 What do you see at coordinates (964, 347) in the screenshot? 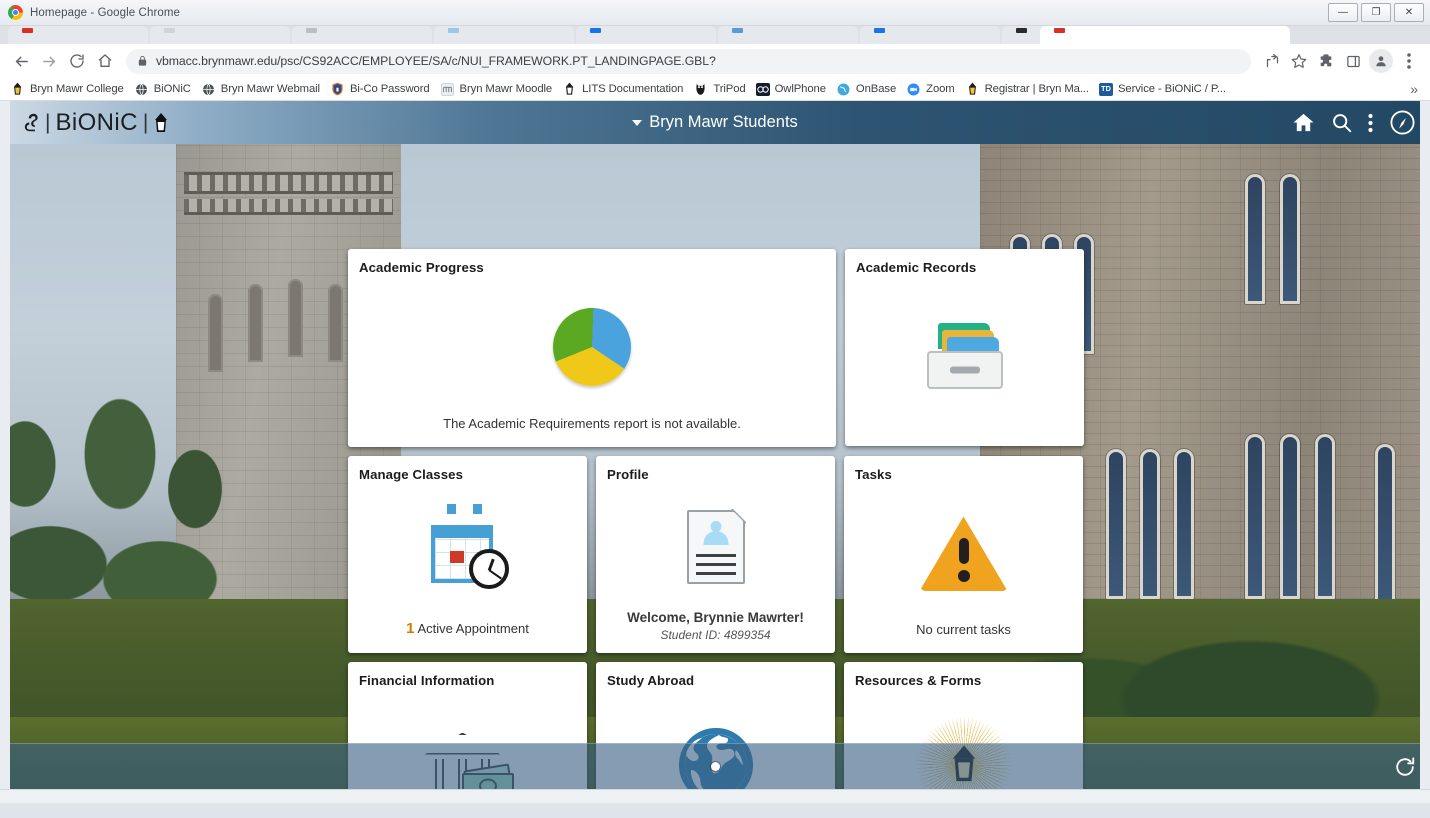
I see `tile-academic-records: Academic Records` at bounding box center [964, 347].